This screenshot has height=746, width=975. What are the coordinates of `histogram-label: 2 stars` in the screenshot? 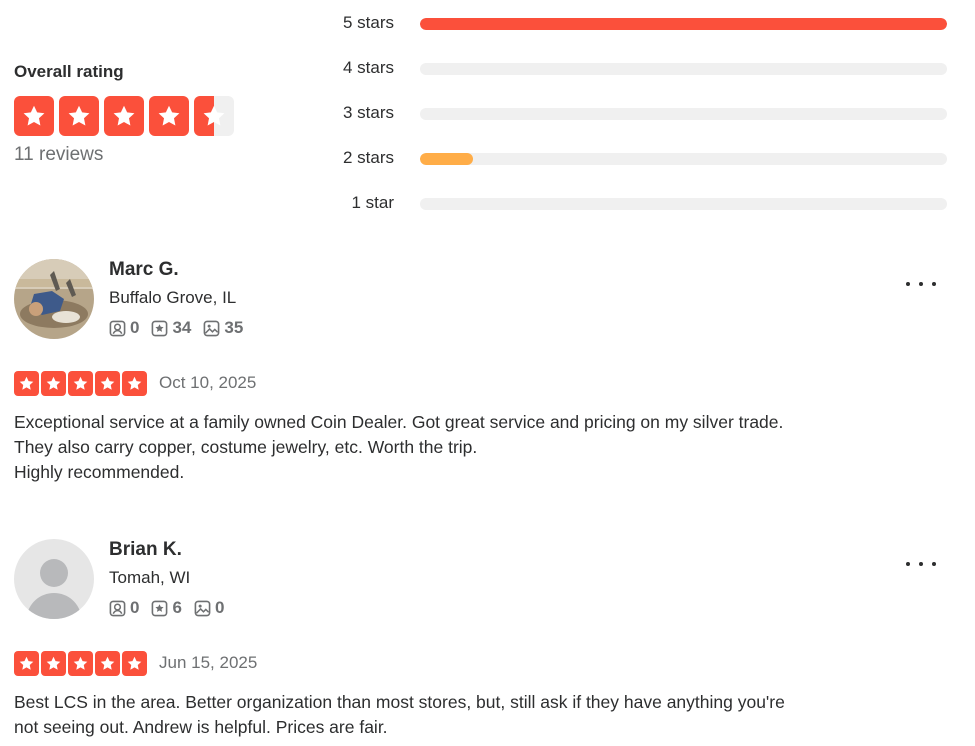 It's located at (368, 157).